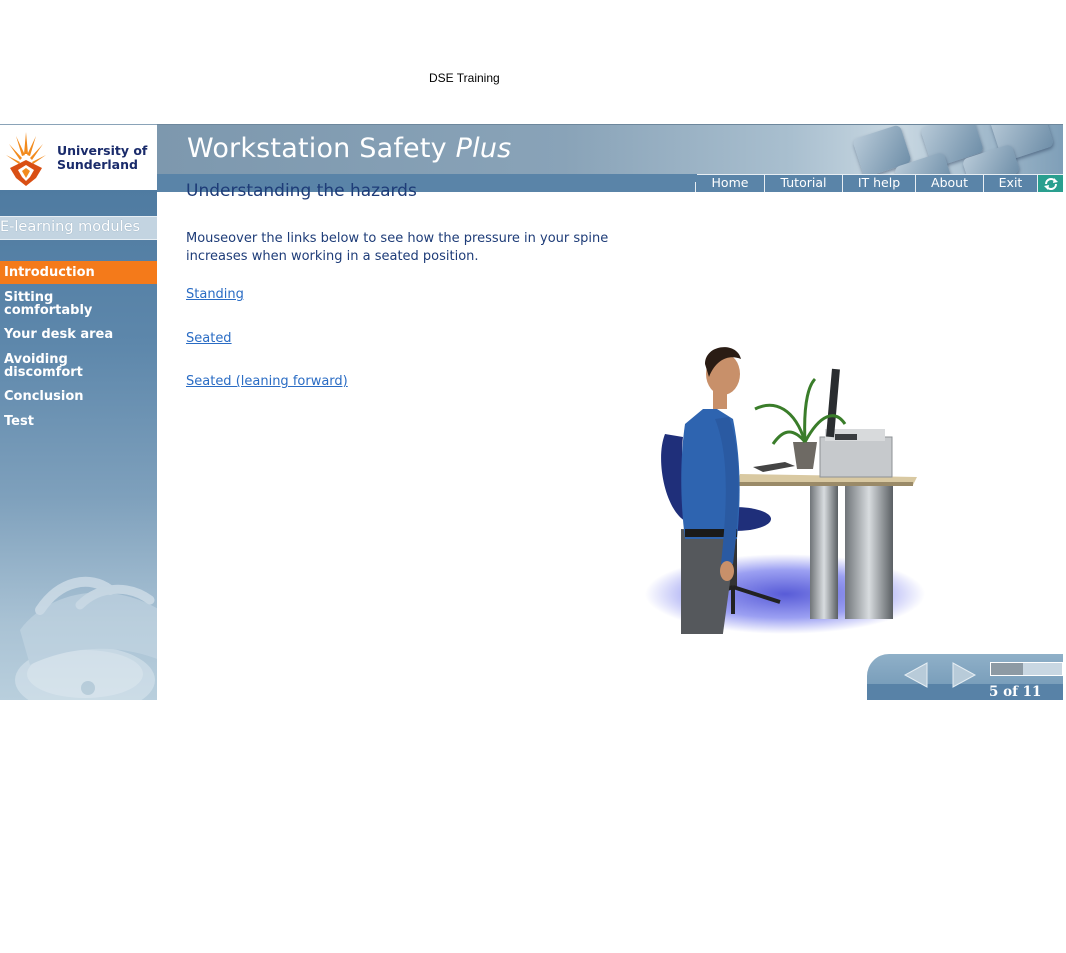 The width and height of the screenshot is (1066, 953). Describe the element at coordinates (78, 423) in the screenshot. I see `sidebar-item-test: Test` at that location.